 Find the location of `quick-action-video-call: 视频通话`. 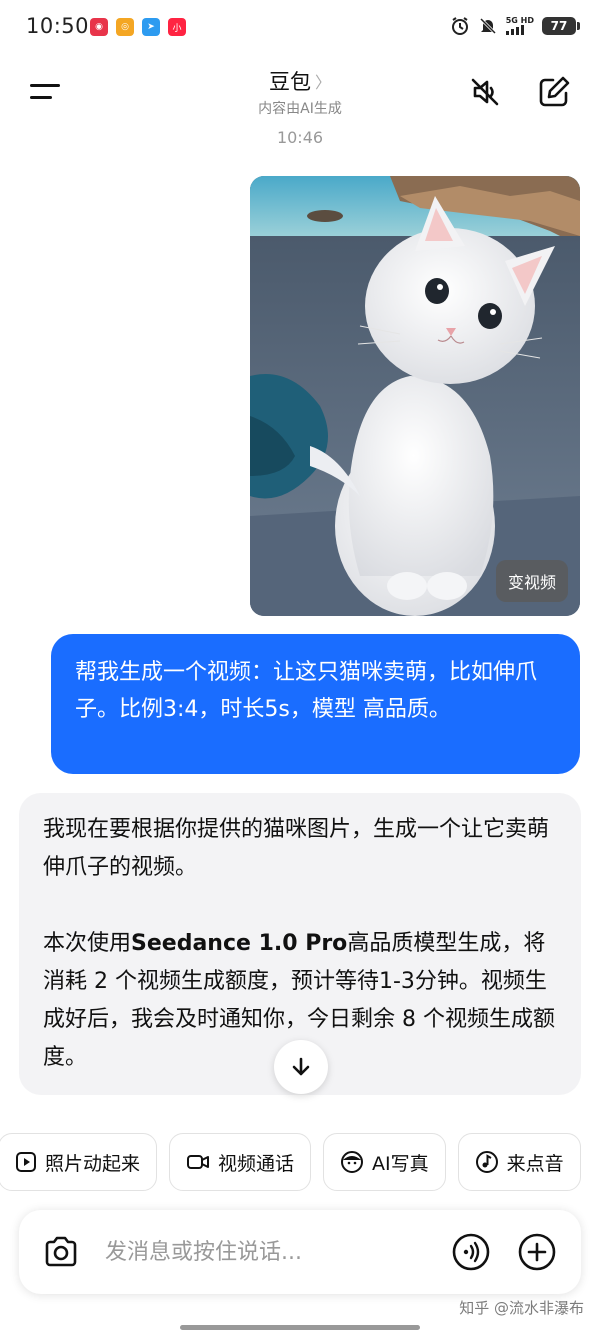

quick-action-video-call: 视频通话 is located at coordinates (240, 1162).